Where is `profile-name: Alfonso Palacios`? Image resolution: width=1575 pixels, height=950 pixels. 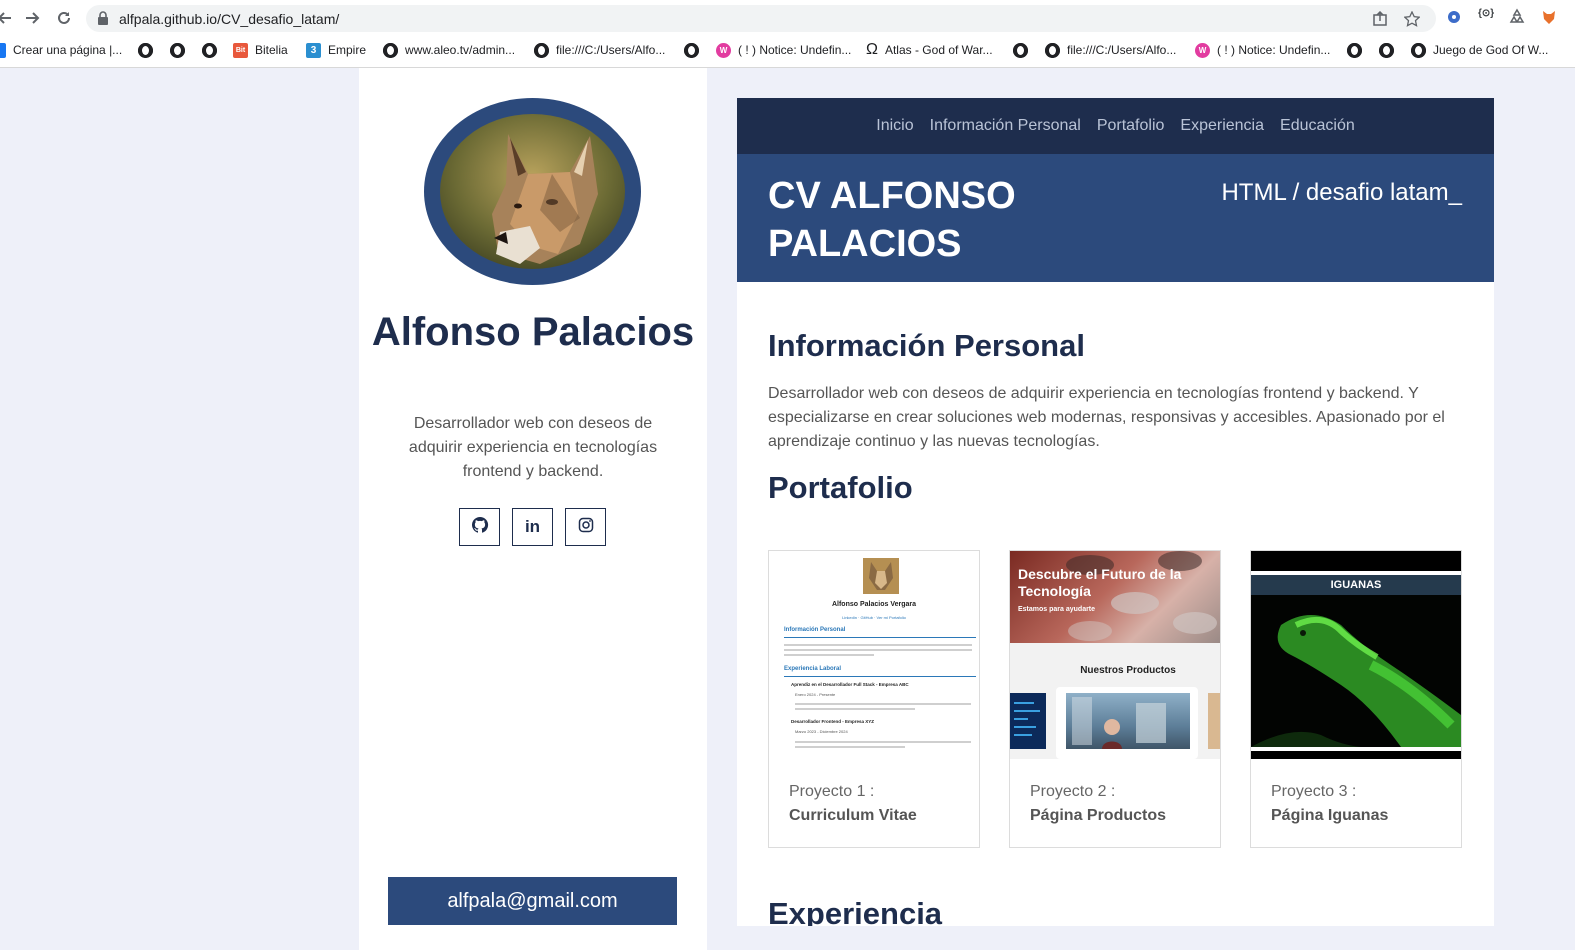
profile-name: Alfonso Palacios is located at coordinates (533, 332).